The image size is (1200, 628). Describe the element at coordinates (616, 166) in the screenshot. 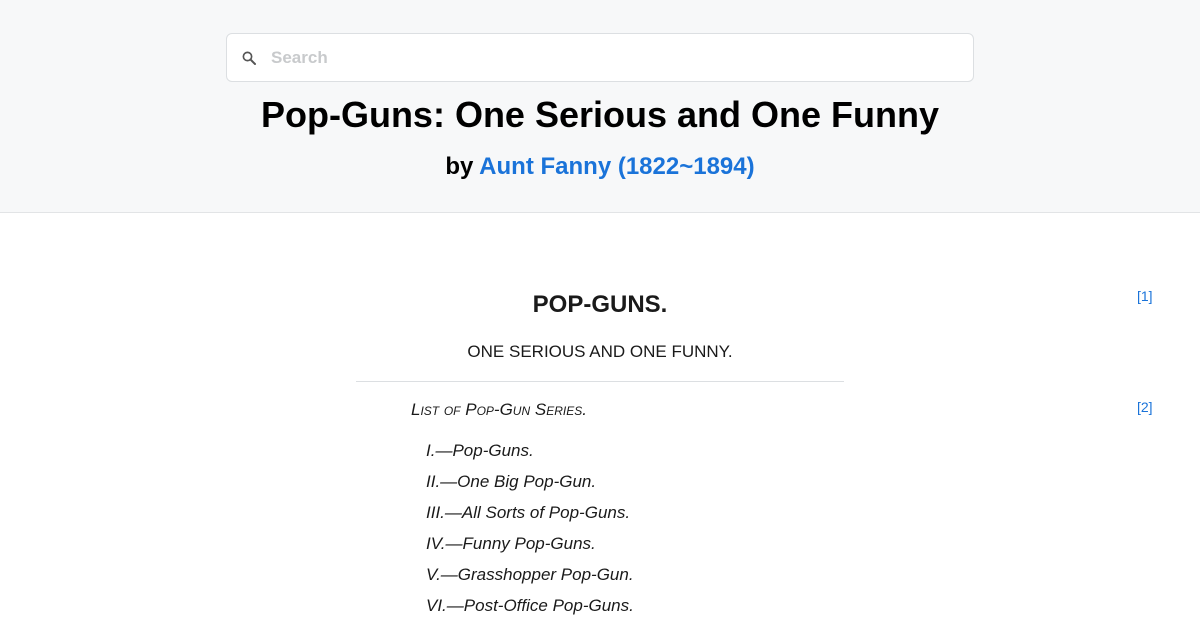

I see `author-link: Aunt Fanny (1822~1894)` at that location.